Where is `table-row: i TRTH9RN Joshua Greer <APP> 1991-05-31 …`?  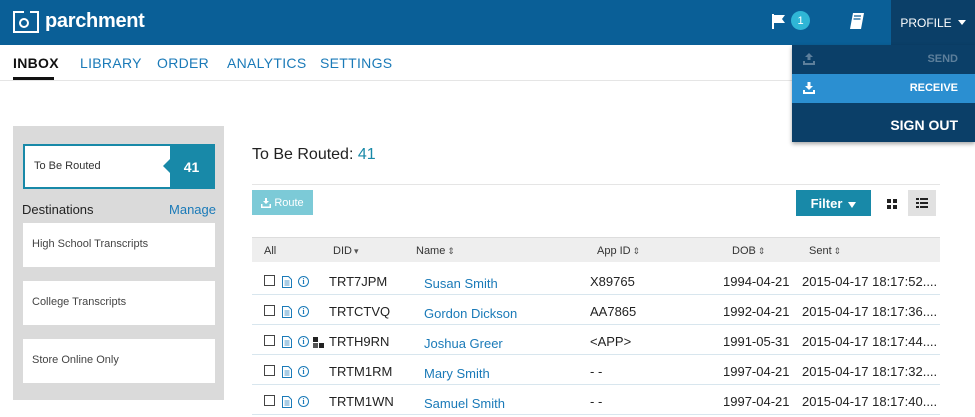
table-row: i TRTH9RN Joshua Greer <APP> 1991-05-31 … is located at coordinates (596, 340).